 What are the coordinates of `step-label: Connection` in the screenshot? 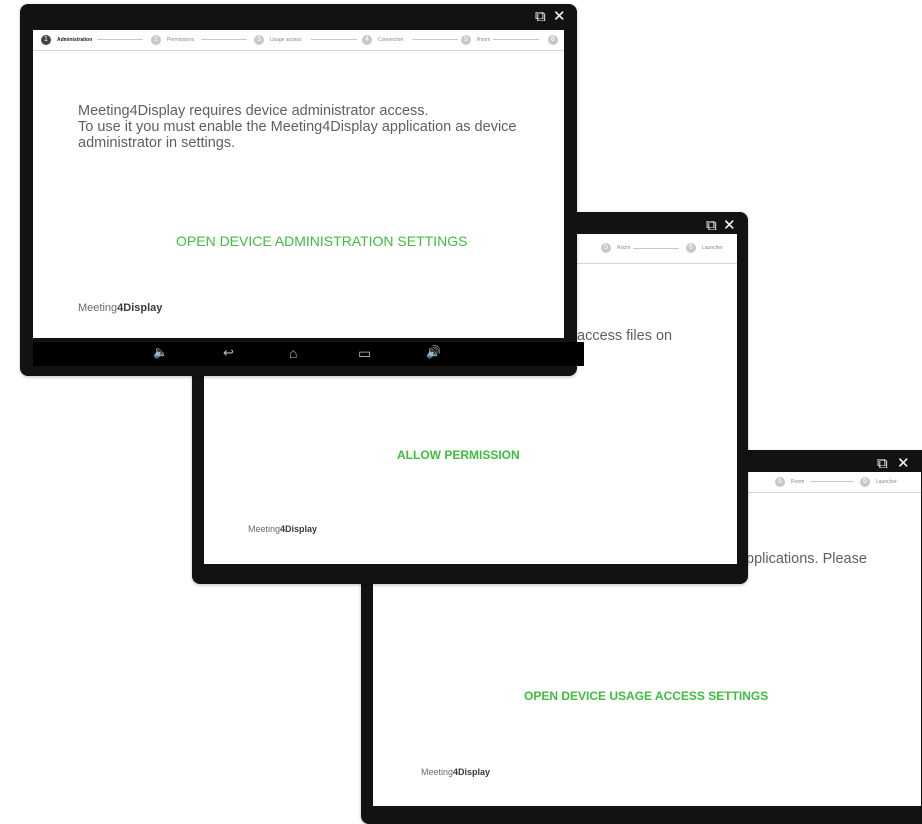 It's located at (391, 40).